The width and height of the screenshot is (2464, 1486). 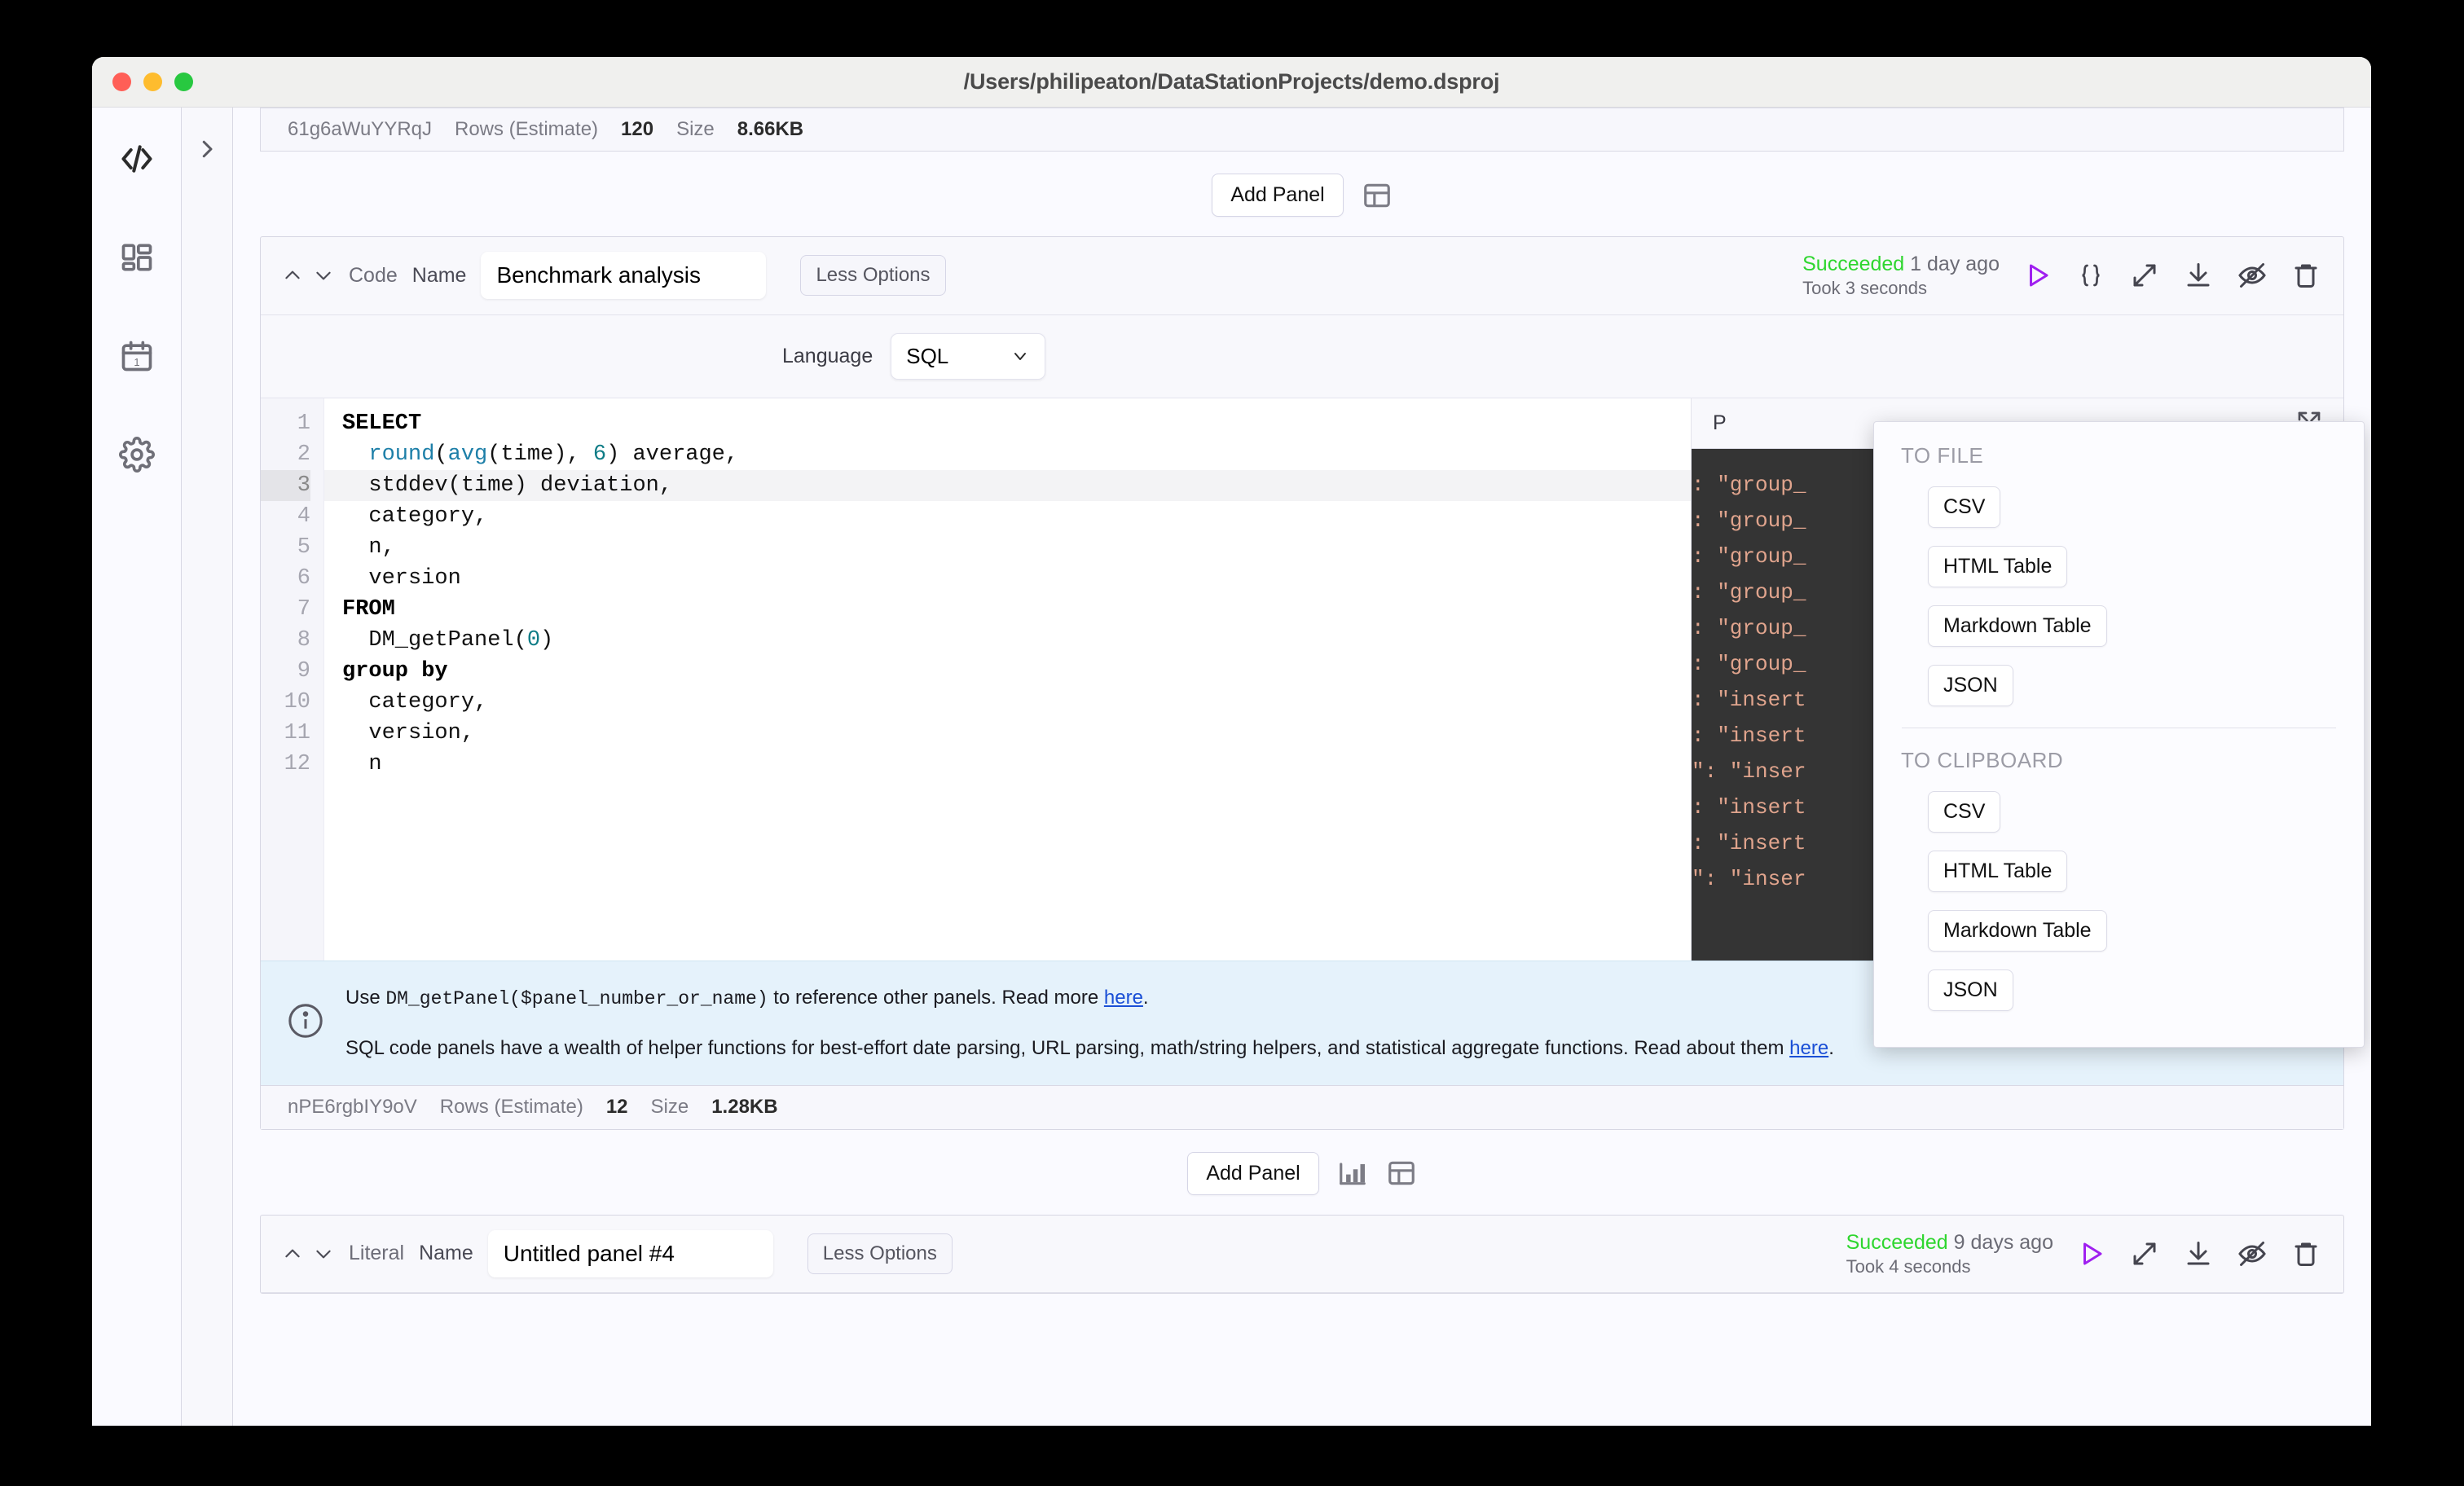 What do you see at coordinates (2119, 635) in the screenshot?
I see `menu-item: Markdown Table` at bounding box center [2119, 635].